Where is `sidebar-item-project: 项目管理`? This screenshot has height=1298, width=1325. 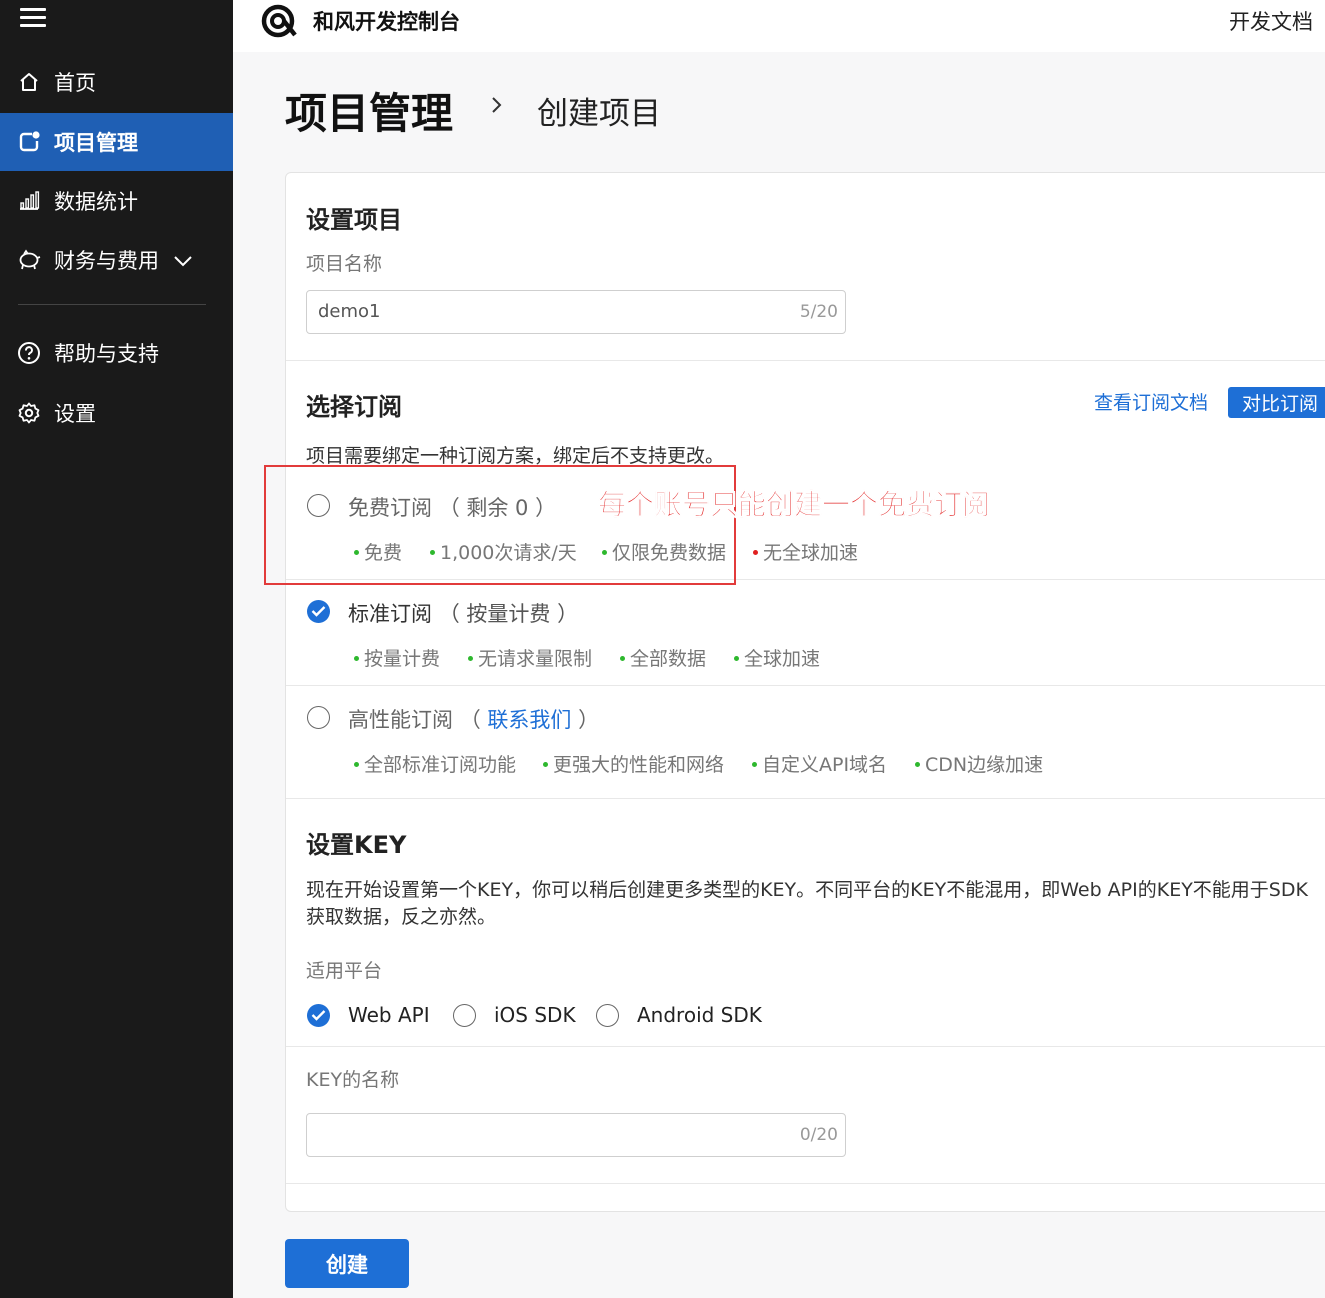
sidebar-item-project: 项目管理 is located at coordinates (116, 142).